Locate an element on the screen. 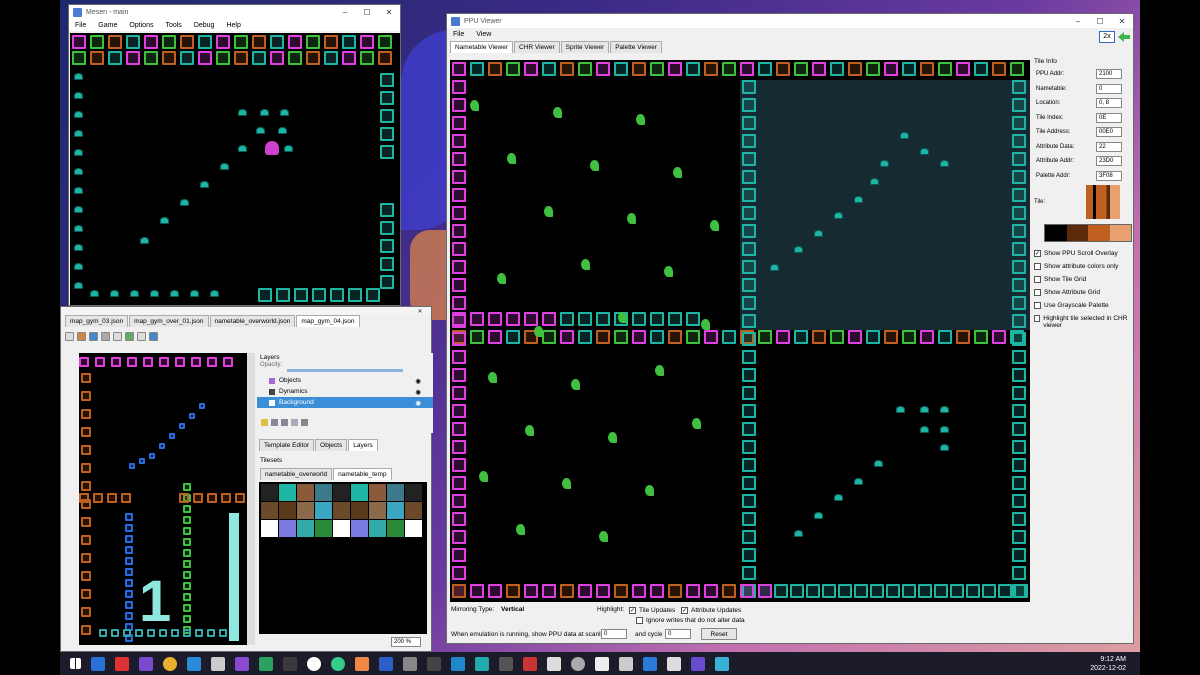 The image size is (1200, 675). tab-chr-viewer: CHR Viewer is located at coordinates (537, 47).